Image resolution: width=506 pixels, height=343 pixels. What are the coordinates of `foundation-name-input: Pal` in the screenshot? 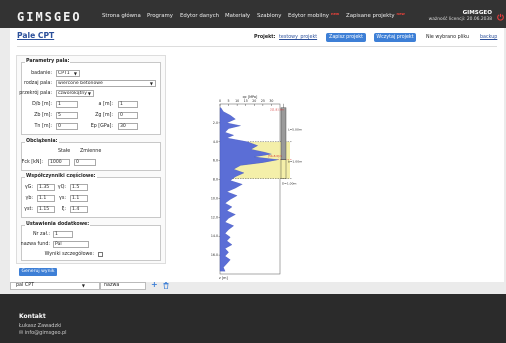 It's located at (71, 244).